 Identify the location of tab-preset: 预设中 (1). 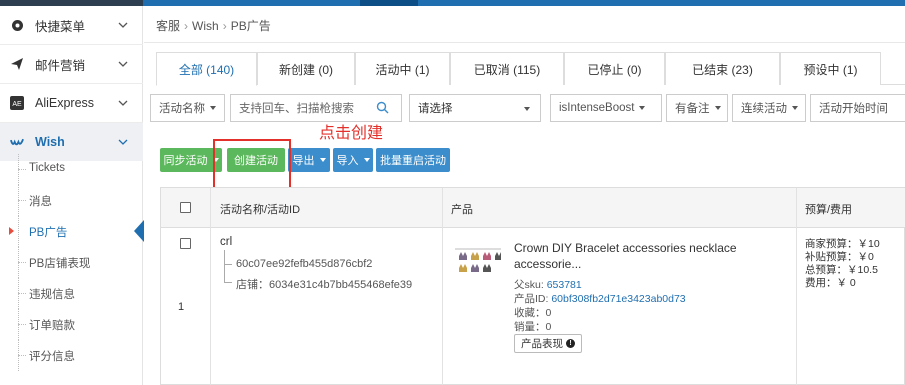
(830, 68).